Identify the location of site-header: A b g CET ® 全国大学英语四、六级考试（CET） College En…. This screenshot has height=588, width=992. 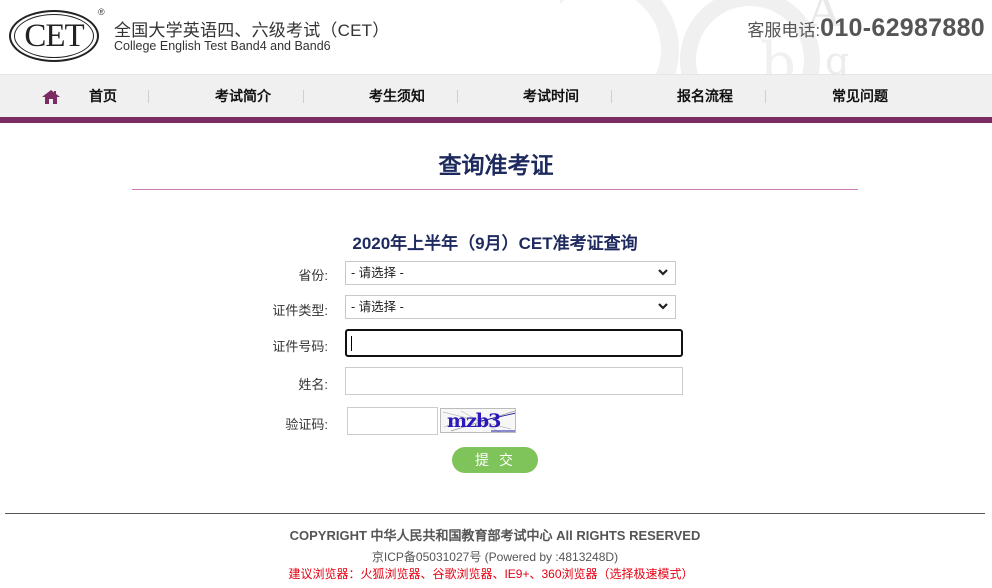
(496, 37).